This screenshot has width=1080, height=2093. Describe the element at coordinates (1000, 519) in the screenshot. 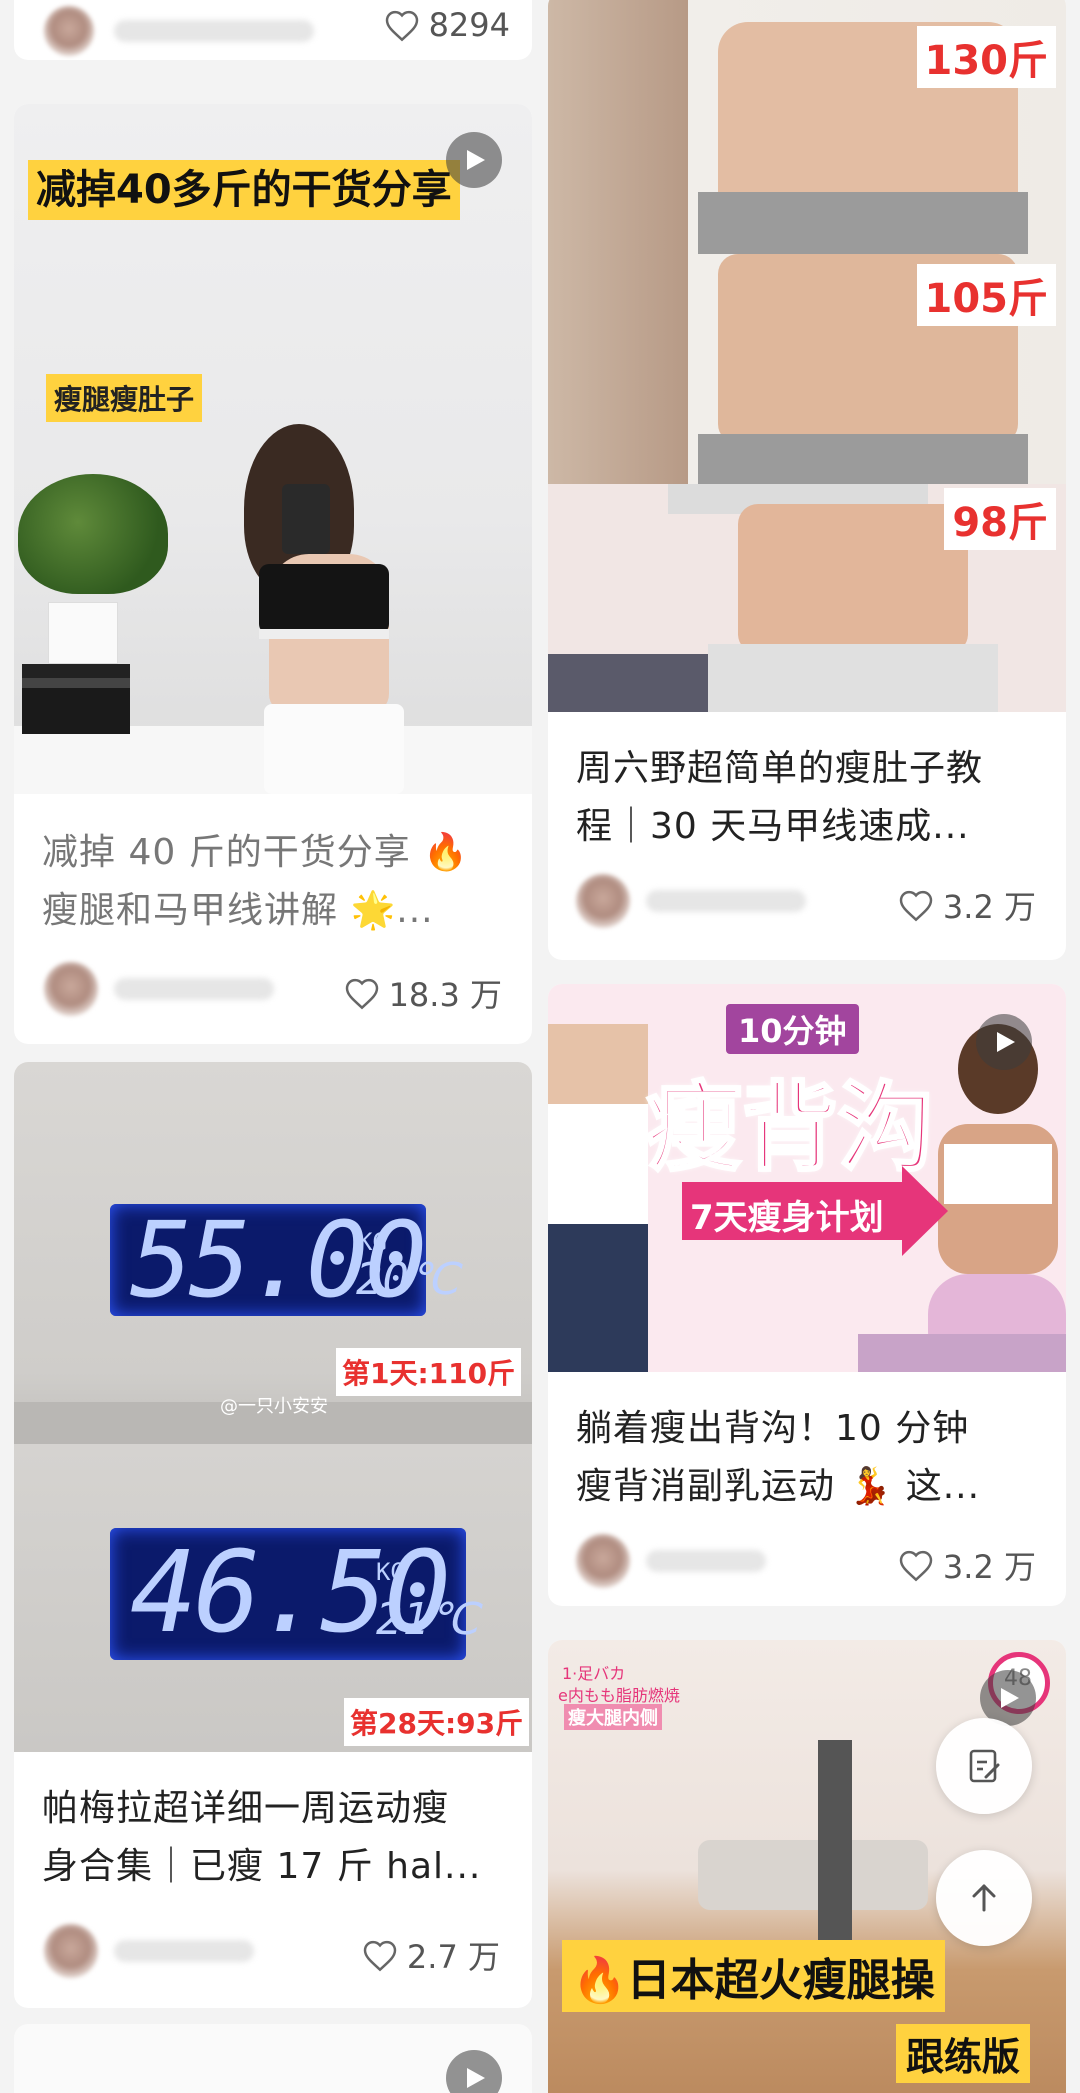

I see `weight-label: 98斤` at that location.